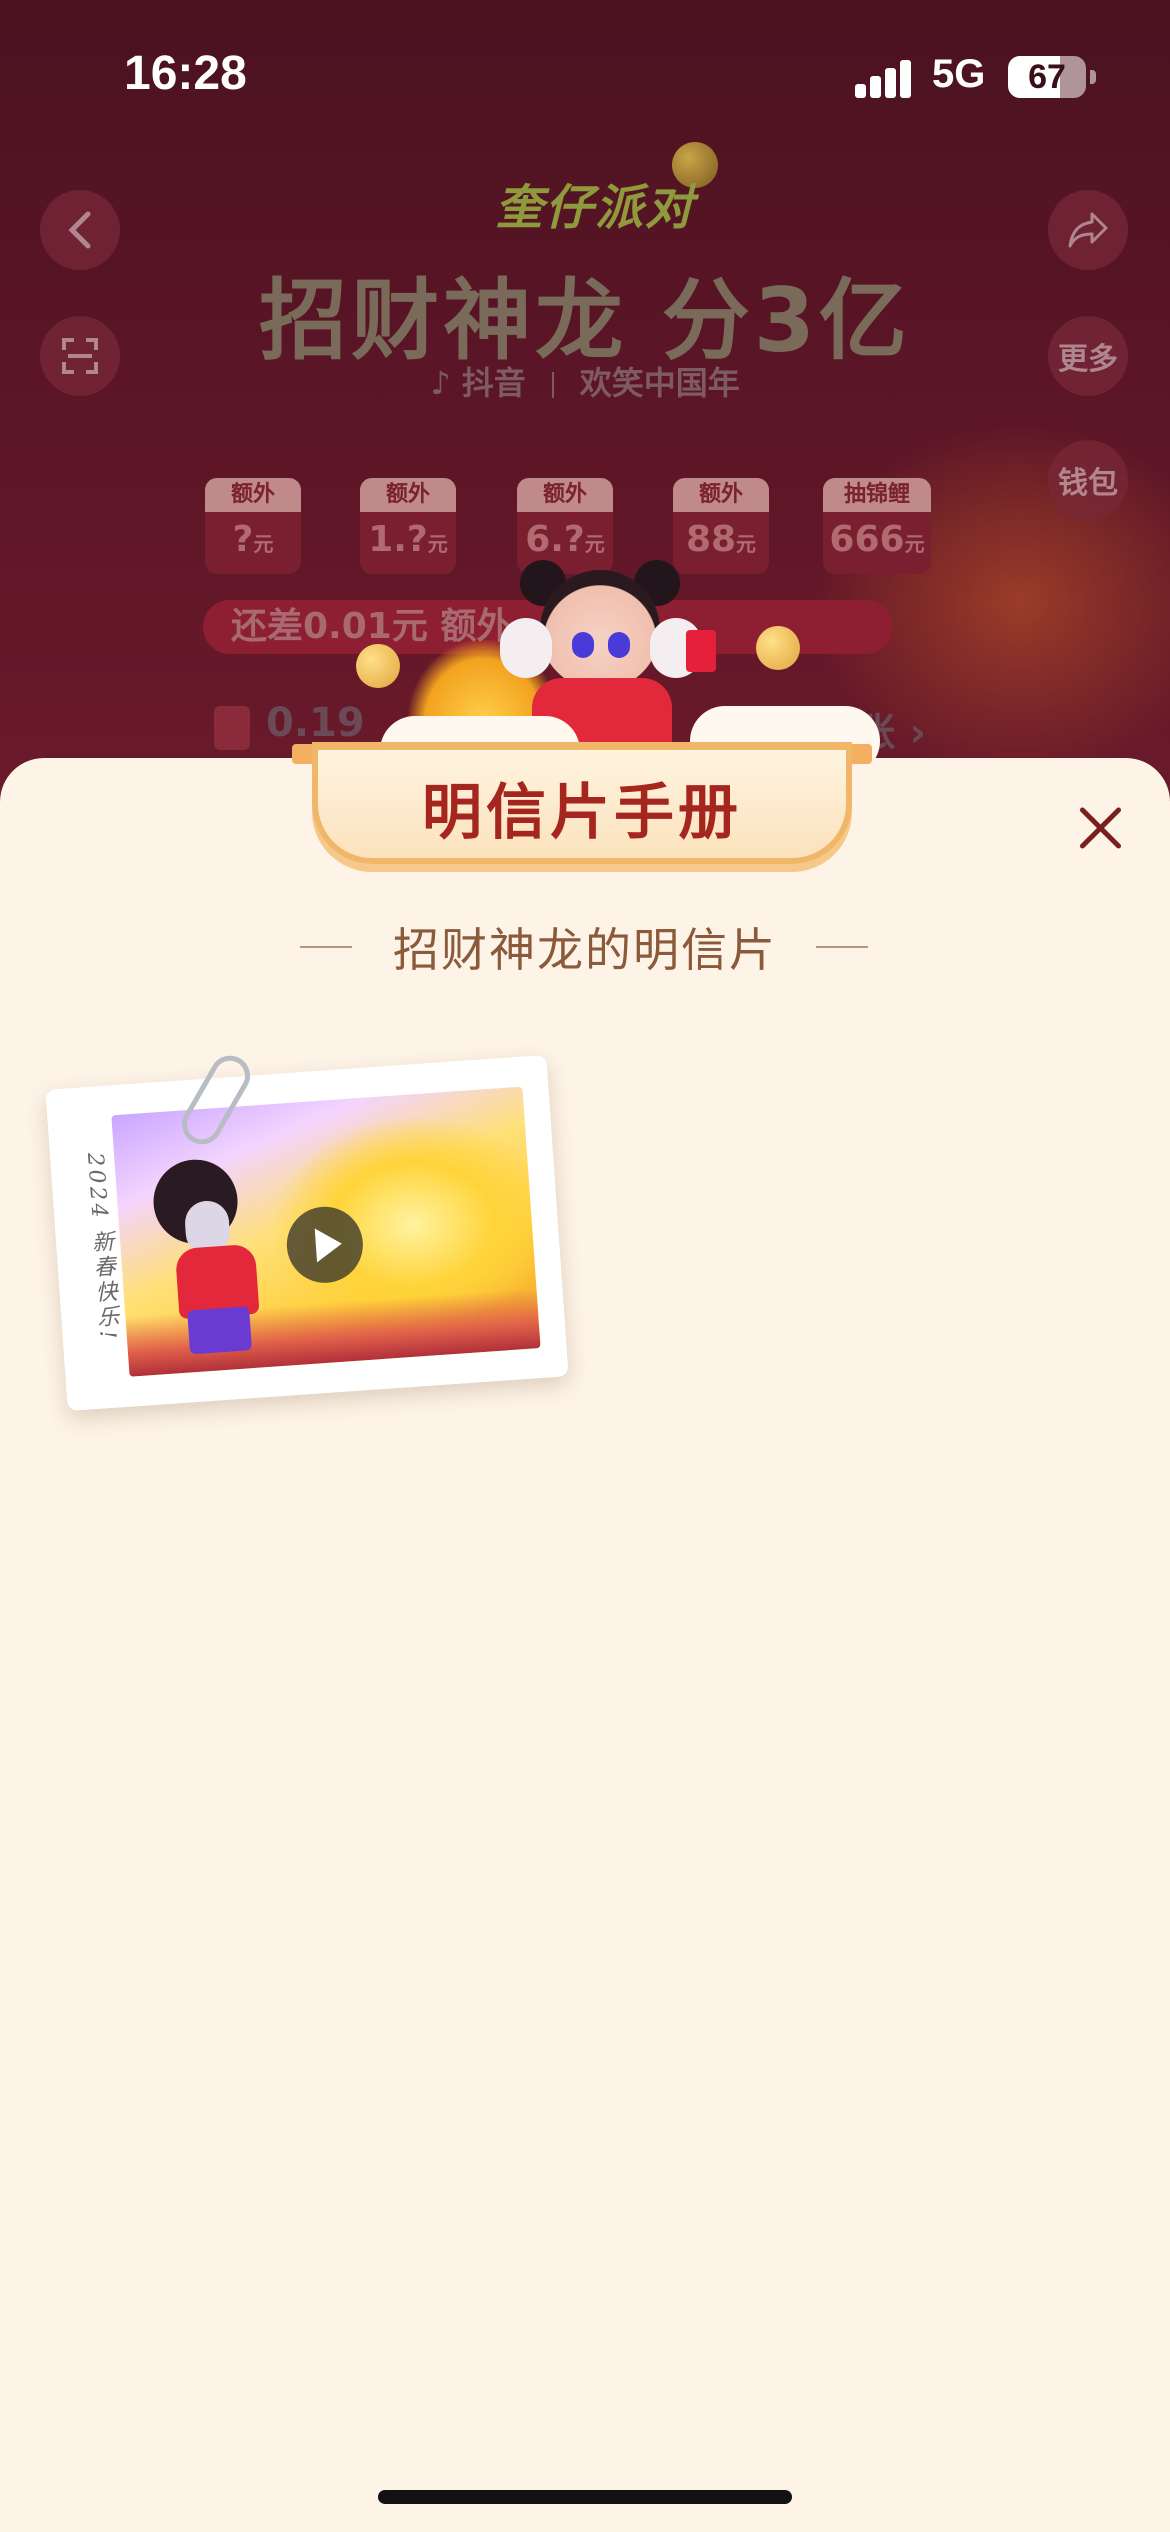  What do you see at coordinates (582, 813) in the screenshot?
I see `sheet-title: 明信片手册` at bounding box center [582, 813].